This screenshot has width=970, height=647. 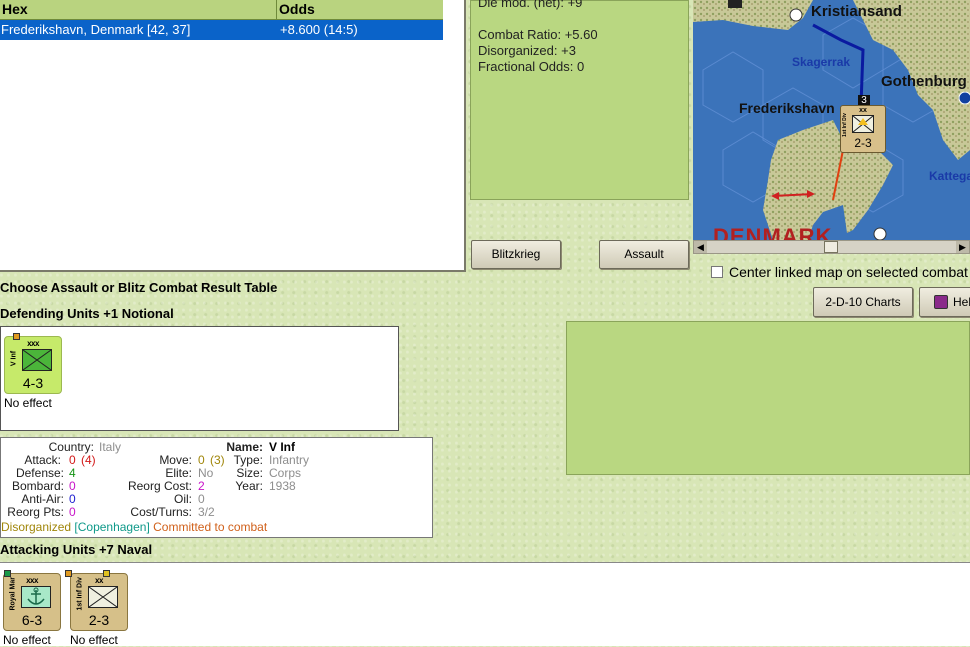 I want to click on assault-button: Assault, so click(x=644, y=254).